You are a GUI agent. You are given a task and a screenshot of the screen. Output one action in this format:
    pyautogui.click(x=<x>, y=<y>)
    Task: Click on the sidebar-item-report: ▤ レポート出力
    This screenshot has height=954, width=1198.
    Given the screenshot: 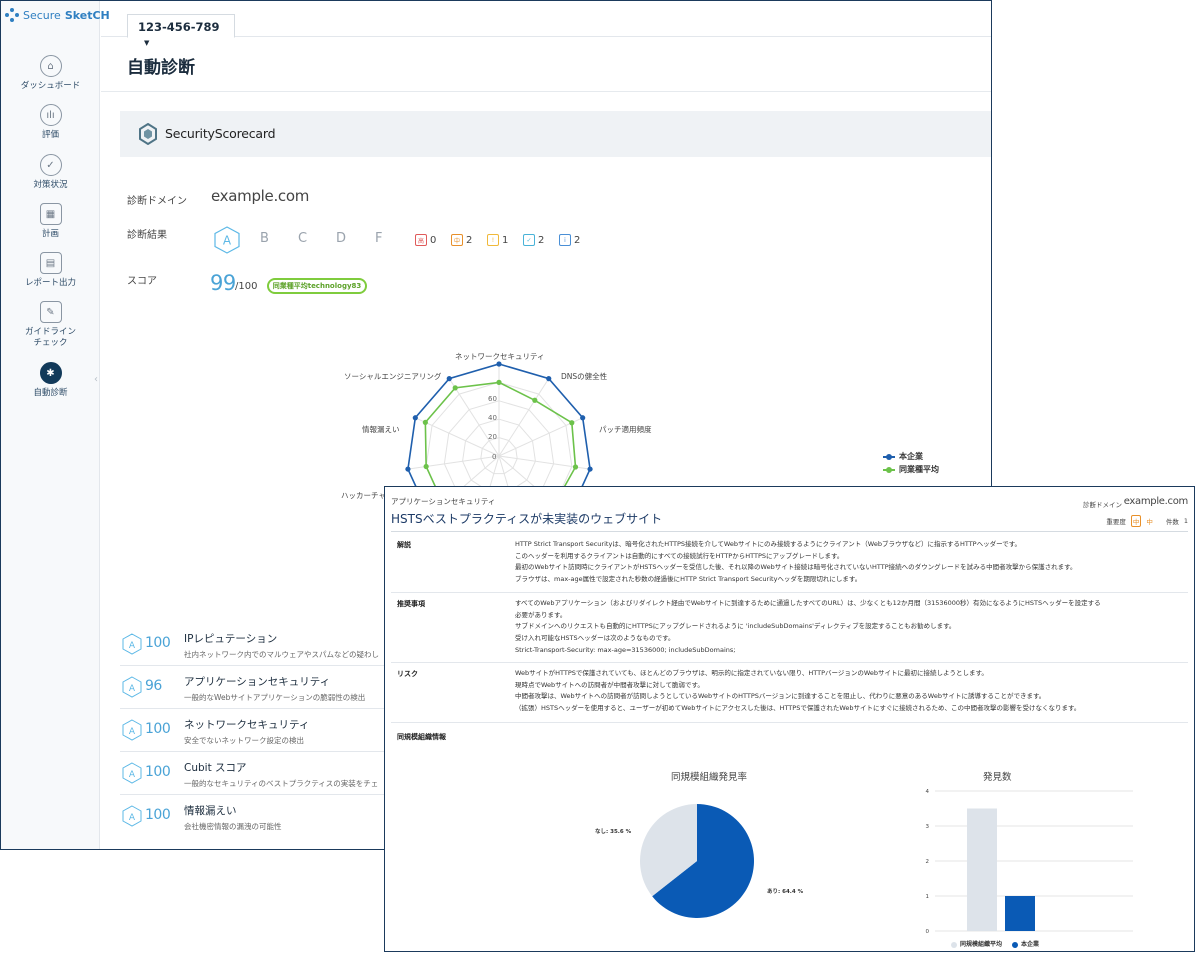 What is the action you would take?
    pyautogui.click(x=50, y=270)
    